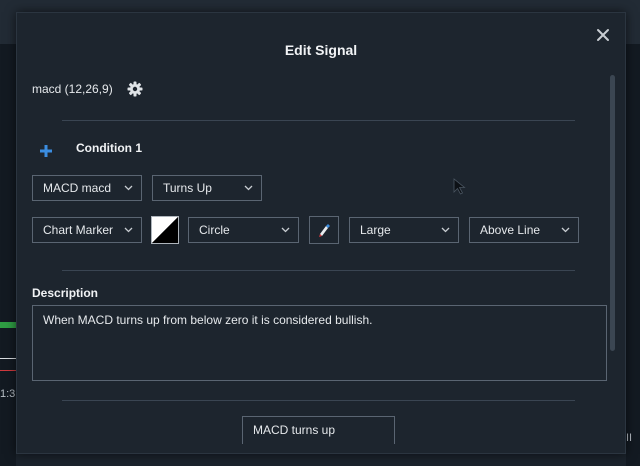  Describe the element at coordinates (109, 148) in the screenshot. I see `condition-label: Condition 1` at that location.